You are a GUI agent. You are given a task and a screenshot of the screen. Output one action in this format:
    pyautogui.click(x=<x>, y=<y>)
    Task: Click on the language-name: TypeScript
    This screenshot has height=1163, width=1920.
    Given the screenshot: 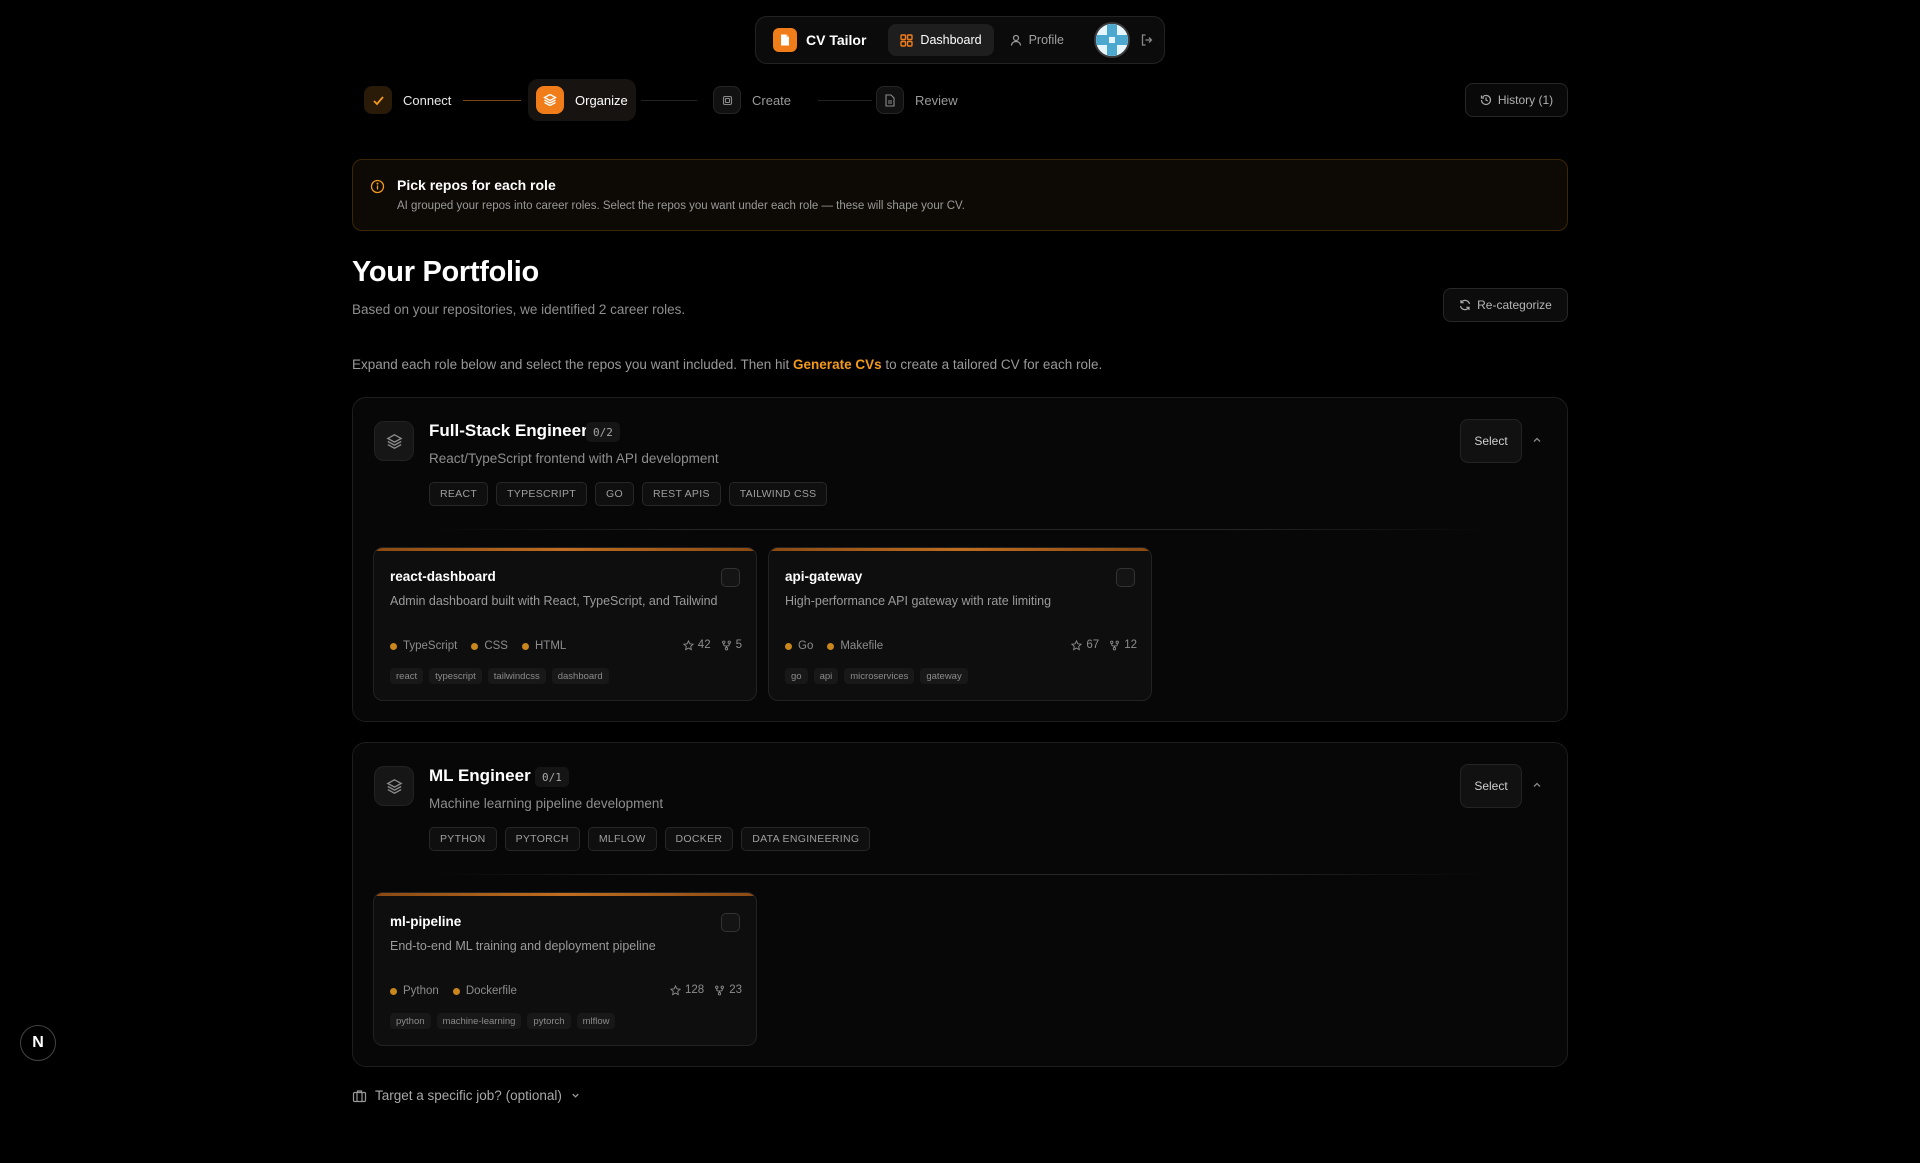 What is the action you would take?
    pyautogui.click(x=430, y=646)
    